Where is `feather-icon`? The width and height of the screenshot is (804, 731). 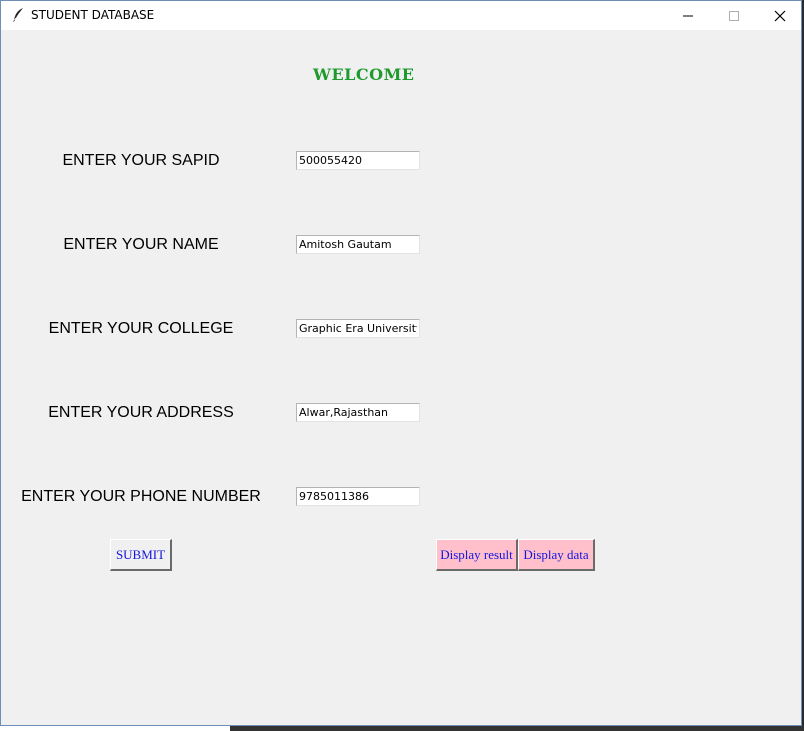
feather-icon is located at coordinates (18, 15).